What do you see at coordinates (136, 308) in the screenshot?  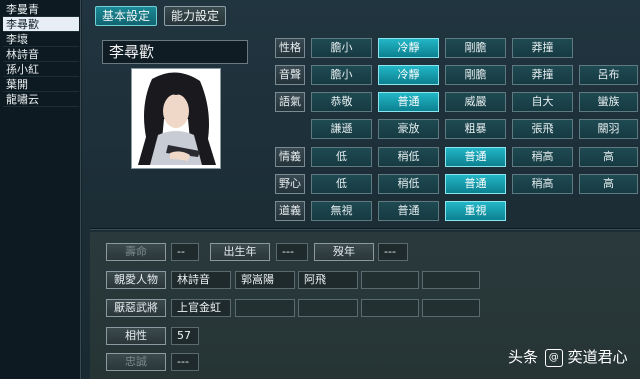 I see `hated-generals-button: 厭惡武將` at bounding box center [136, 308].